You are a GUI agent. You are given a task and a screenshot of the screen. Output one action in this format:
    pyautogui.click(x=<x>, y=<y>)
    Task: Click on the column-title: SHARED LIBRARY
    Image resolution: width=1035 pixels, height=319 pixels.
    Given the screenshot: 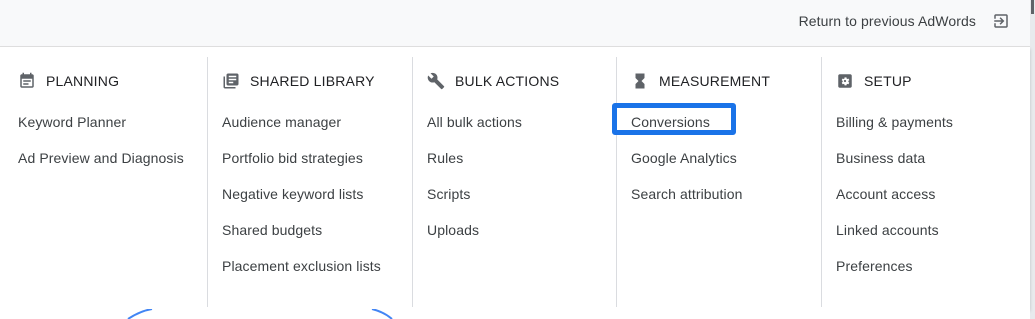 What is the action you would take?
    pyautogui.click(x=312, y=81)
    